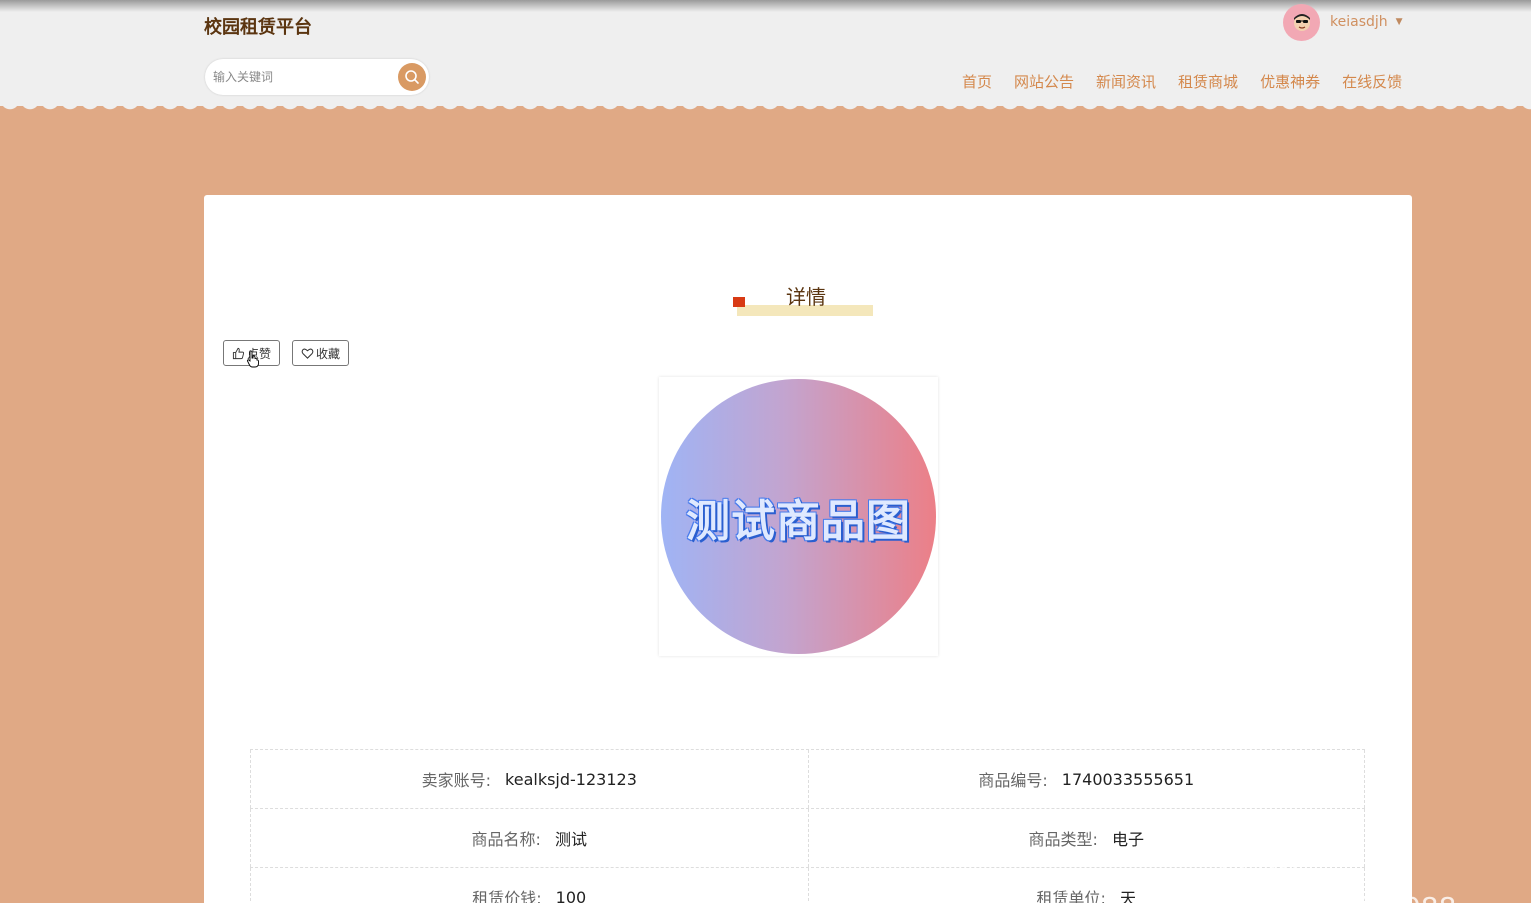  Describe the element at coordinates (798, 521) in the screenshot. I see `product-image-text: 测试商品图` at that location.